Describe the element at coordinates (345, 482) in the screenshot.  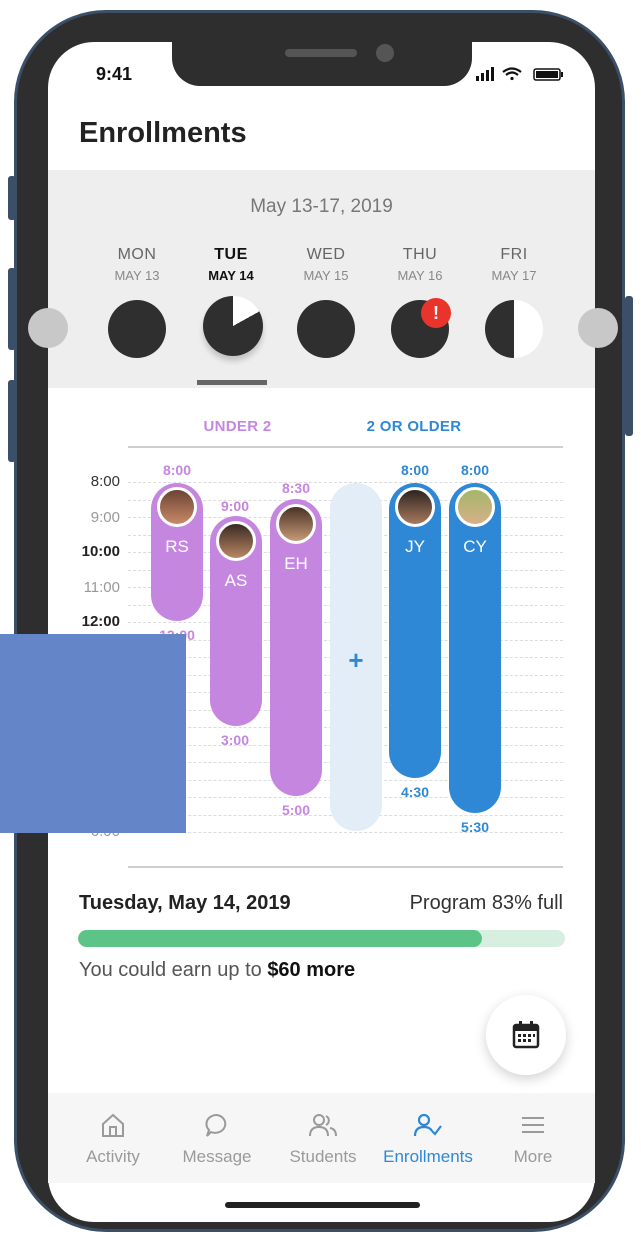
I see `grid-line` at that location.